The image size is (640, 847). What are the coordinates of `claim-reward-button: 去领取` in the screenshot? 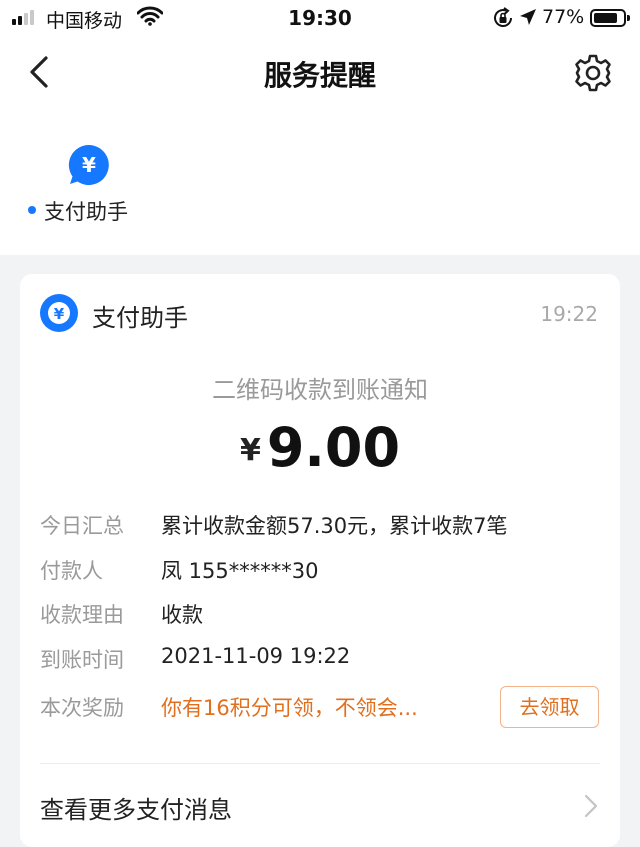 It's located at (549, 707).